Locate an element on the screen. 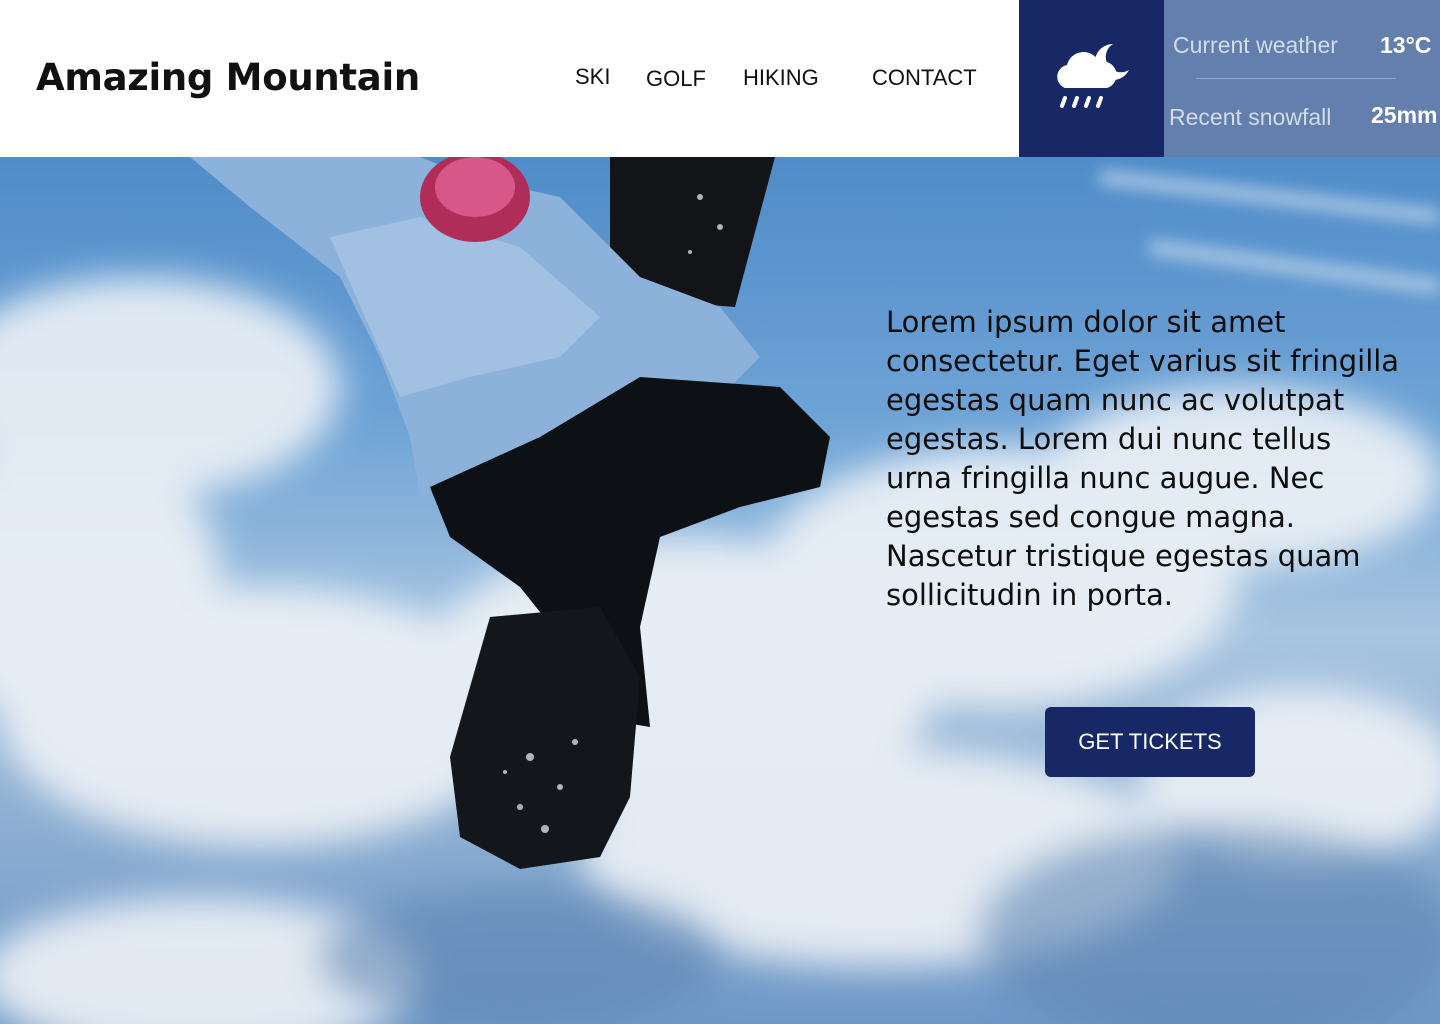 The height and width of the screenshot is (1024, 1440). nav-golf-link: GOLF is located at coordinates (676, 79).